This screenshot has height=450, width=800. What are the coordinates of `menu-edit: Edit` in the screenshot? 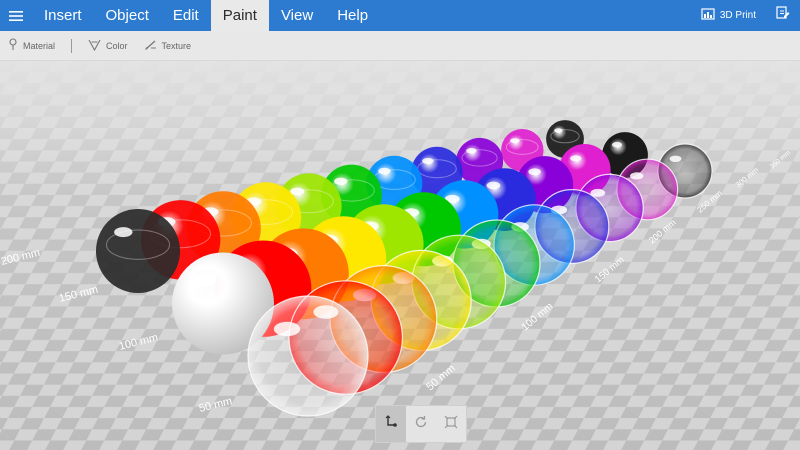 It's located at (186, 15).